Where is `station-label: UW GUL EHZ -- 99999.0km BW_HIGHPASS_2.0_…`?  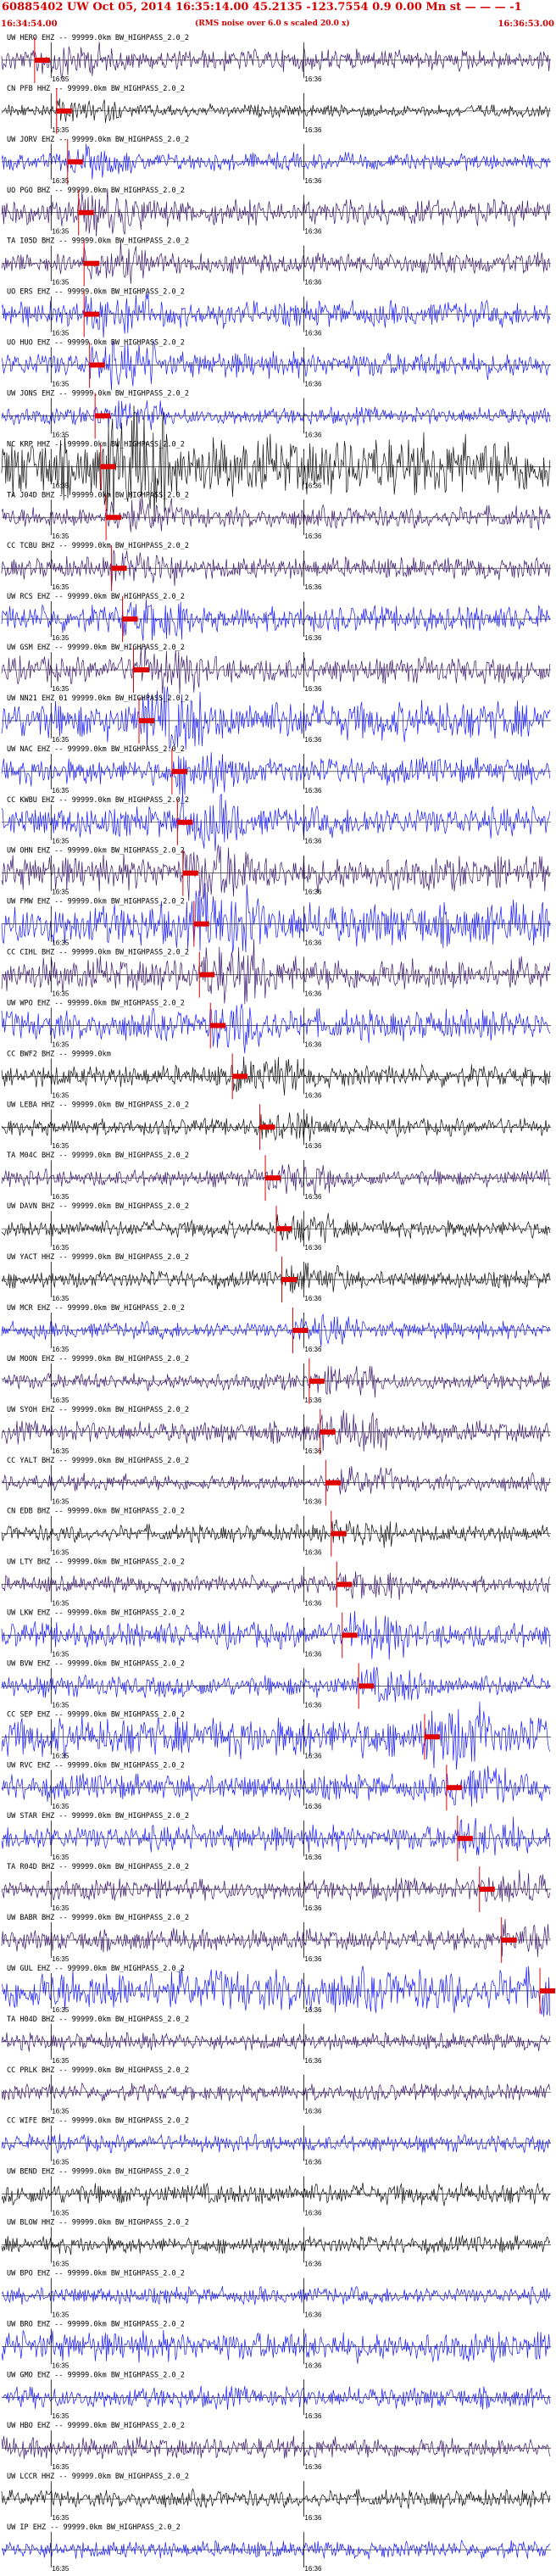 station-label: UW GUL EHZ -- 99999.0km BW_HIGHPASS_2.0_… is located at coordinates (96, 1969).